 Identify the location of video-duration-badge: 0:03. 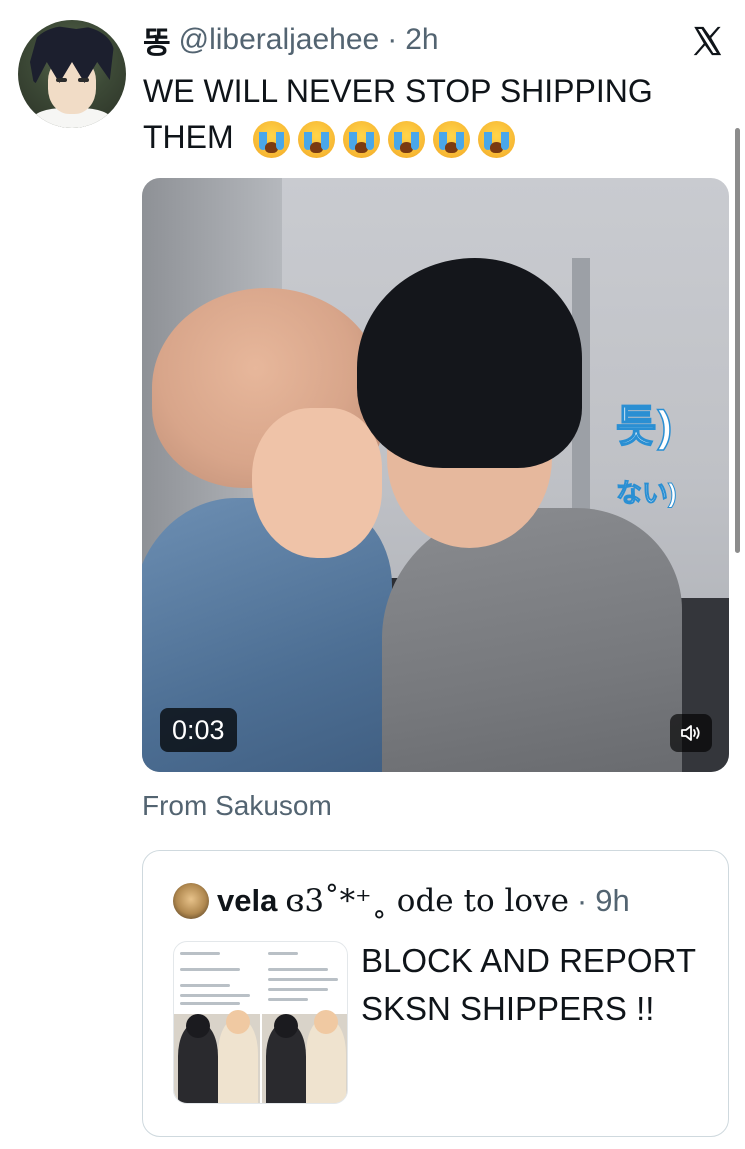
(198, 730).